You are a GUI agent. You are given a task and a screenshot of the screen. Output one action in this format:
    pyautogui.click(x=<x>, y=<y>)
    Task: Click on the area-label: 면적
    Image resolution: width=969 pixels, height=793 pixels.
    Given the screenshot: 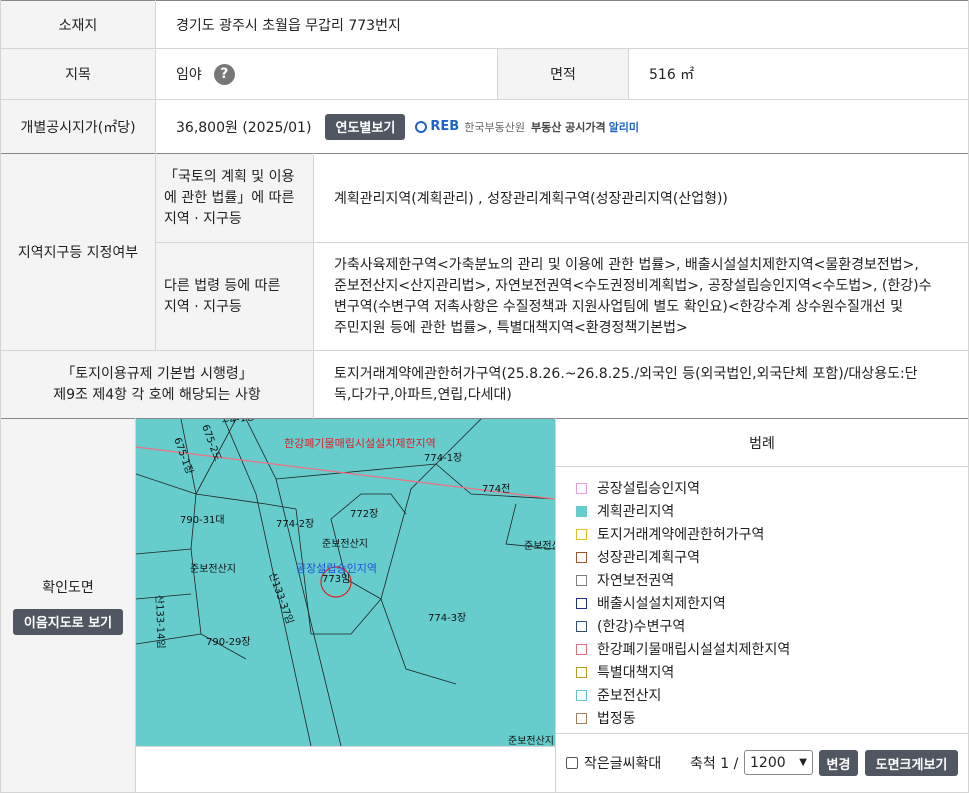 What is the action you would take?
    pyautogui.click(x=563, y=74)
    